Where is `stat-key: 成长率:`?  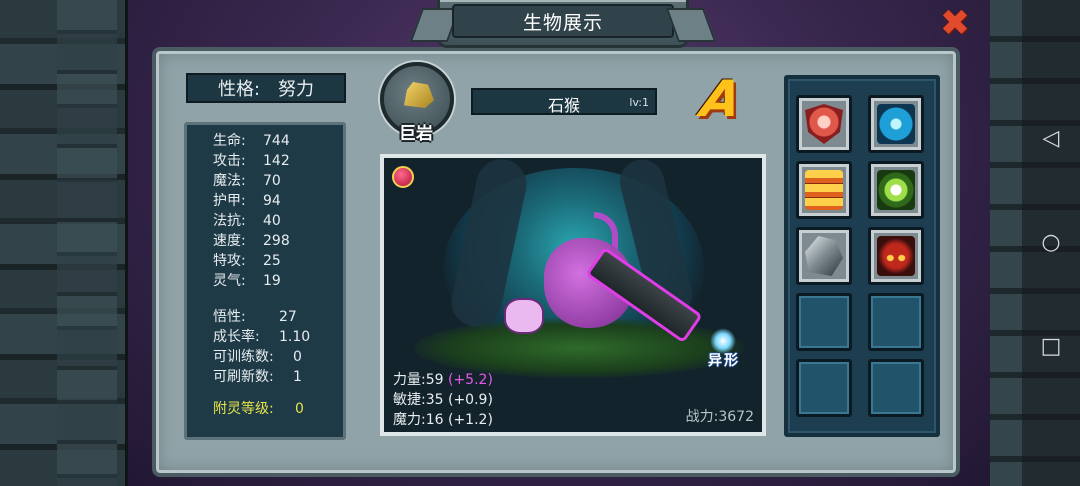
stat-key: 成长率: is located at coordinates (236, 337).